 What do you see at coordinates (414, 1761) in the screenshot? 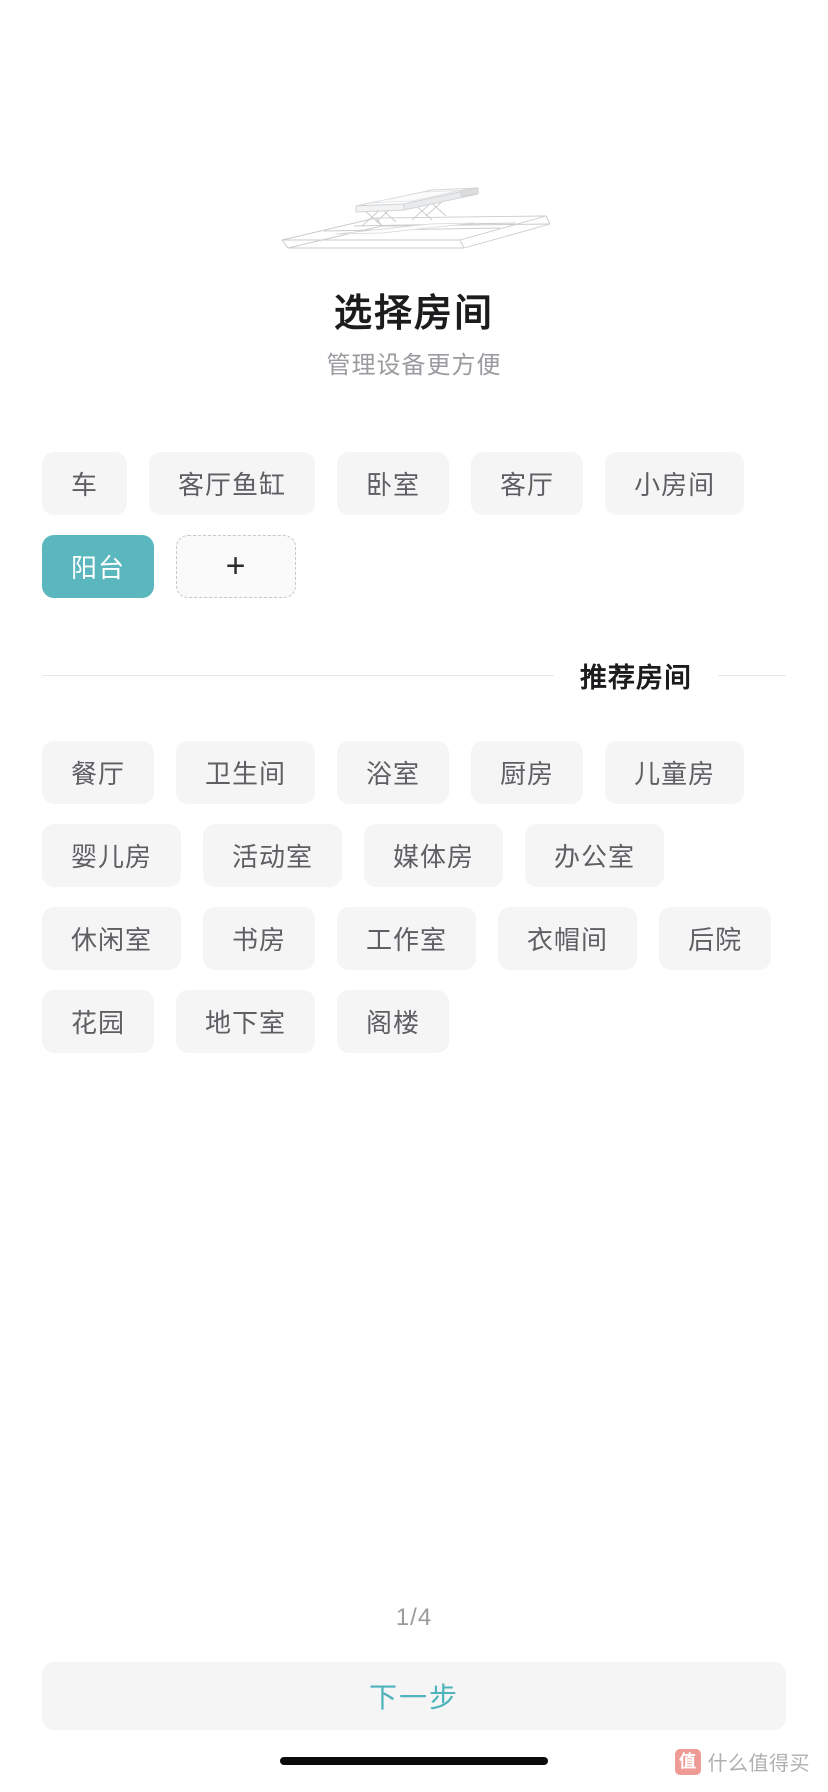
I see `home-indicator` at bounding box center [414, 1761].